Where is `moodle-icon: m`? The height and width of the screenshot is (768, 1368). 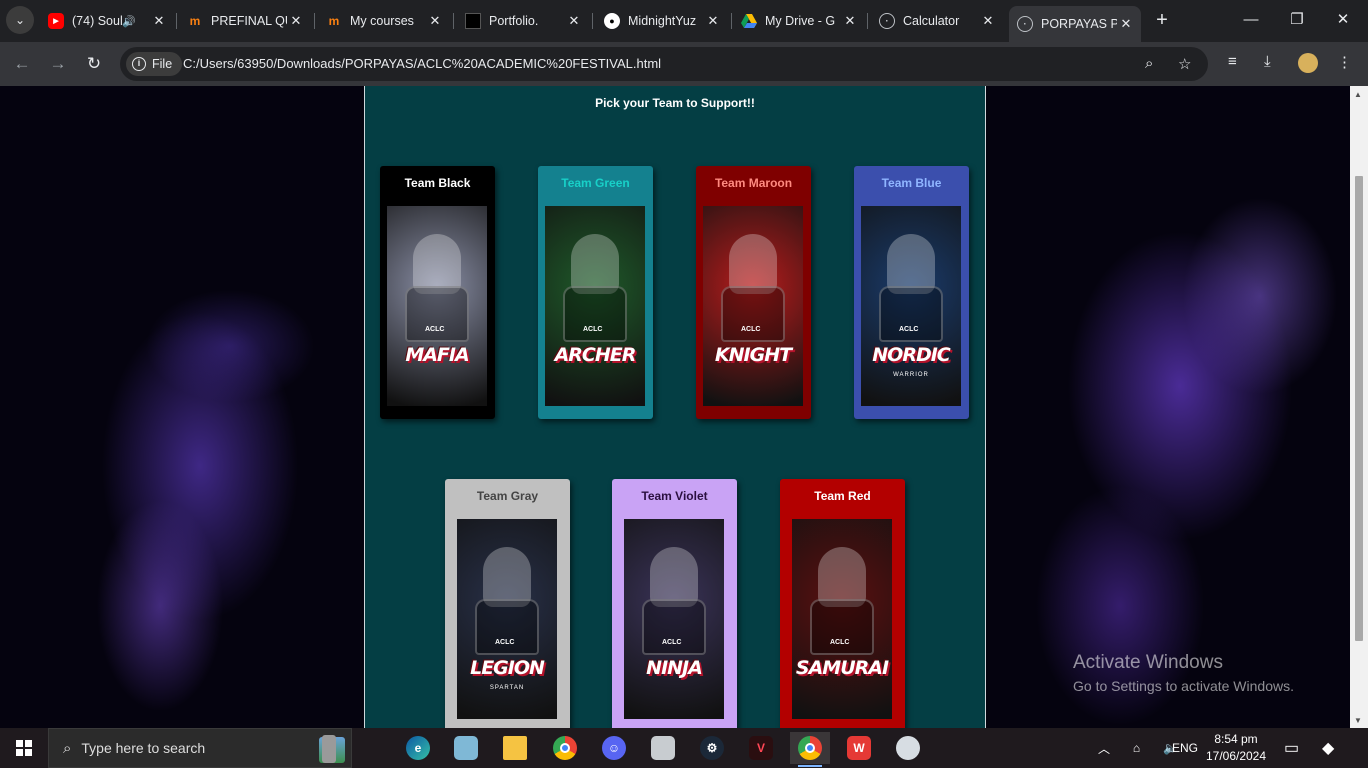 moodle-icon: m is located at coordinates (334, 21).